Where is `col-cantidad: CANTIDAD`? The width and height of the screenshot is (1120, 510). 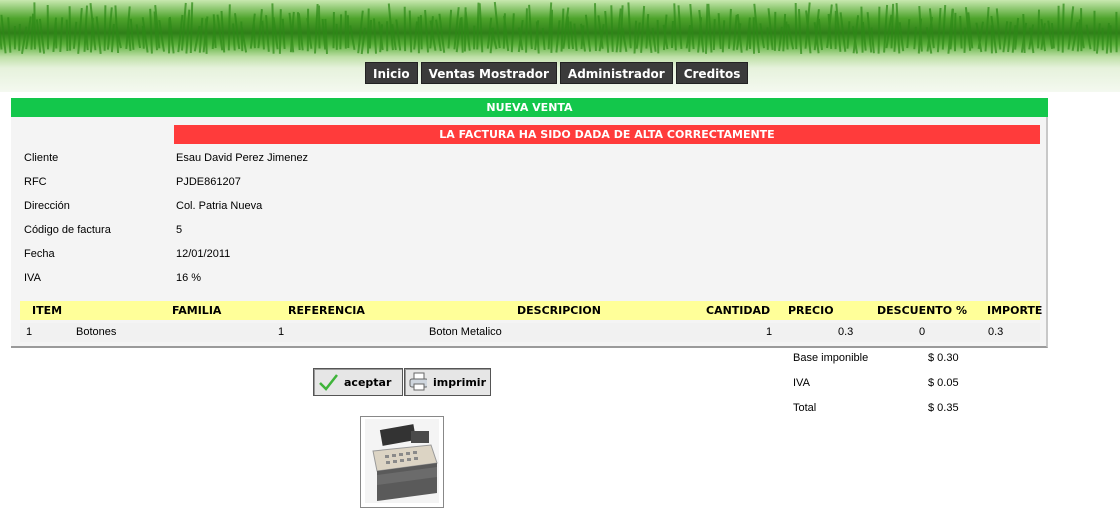 col-cantidad: CANTIDAD is located at coordinates (738, 310).